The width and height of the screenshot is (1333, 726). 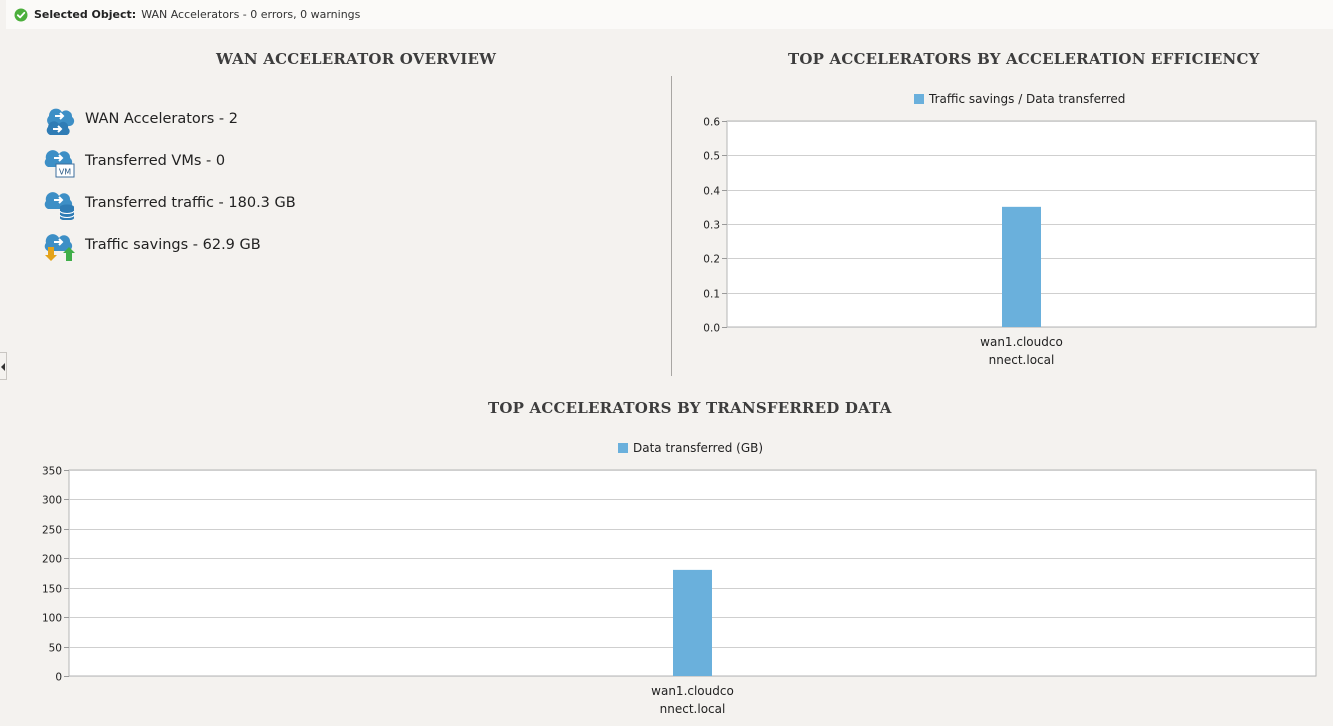 What do you see at coordinates (711, 295) in the screenshot?
I see `efficiency-y-tick-label: 0.1` at bounding box center [711, 295].